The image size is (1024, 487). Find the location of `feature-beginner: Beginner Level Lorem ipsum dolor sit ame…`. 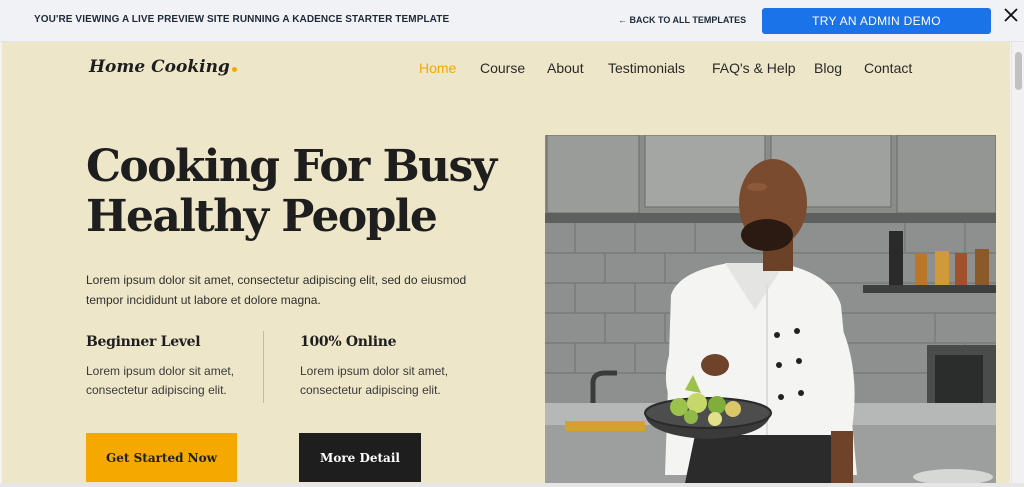

feature-beginner: Beginner Level Lorem ipsum dolor sit ame… is located at coordinates (186, 367).